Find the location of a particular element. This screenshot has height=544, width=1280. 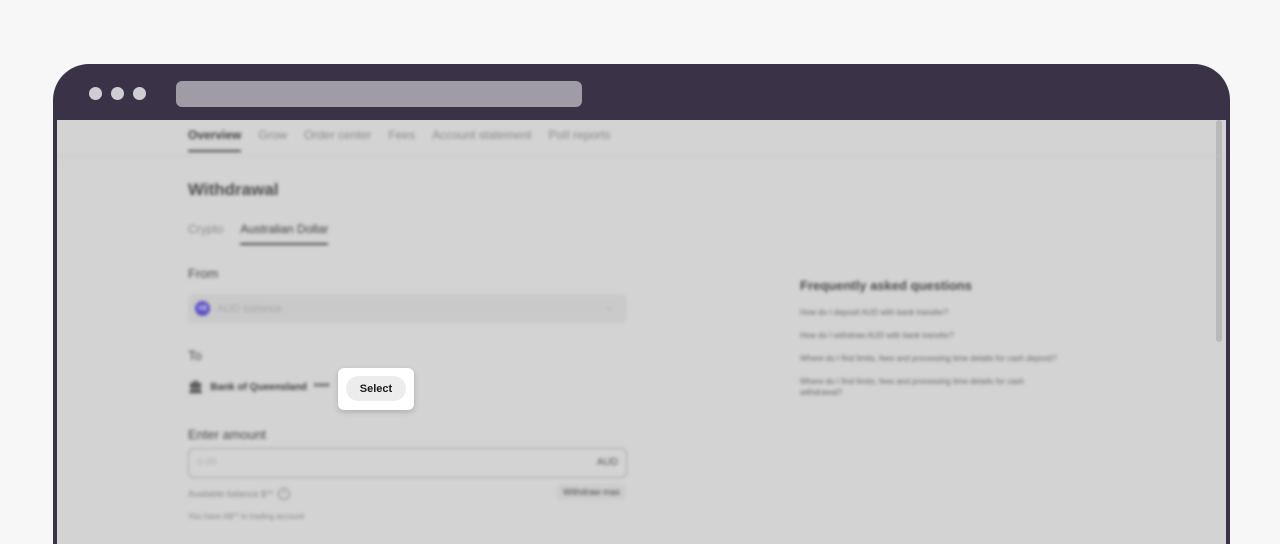

to-label: To is located at coordinates (195, 355).